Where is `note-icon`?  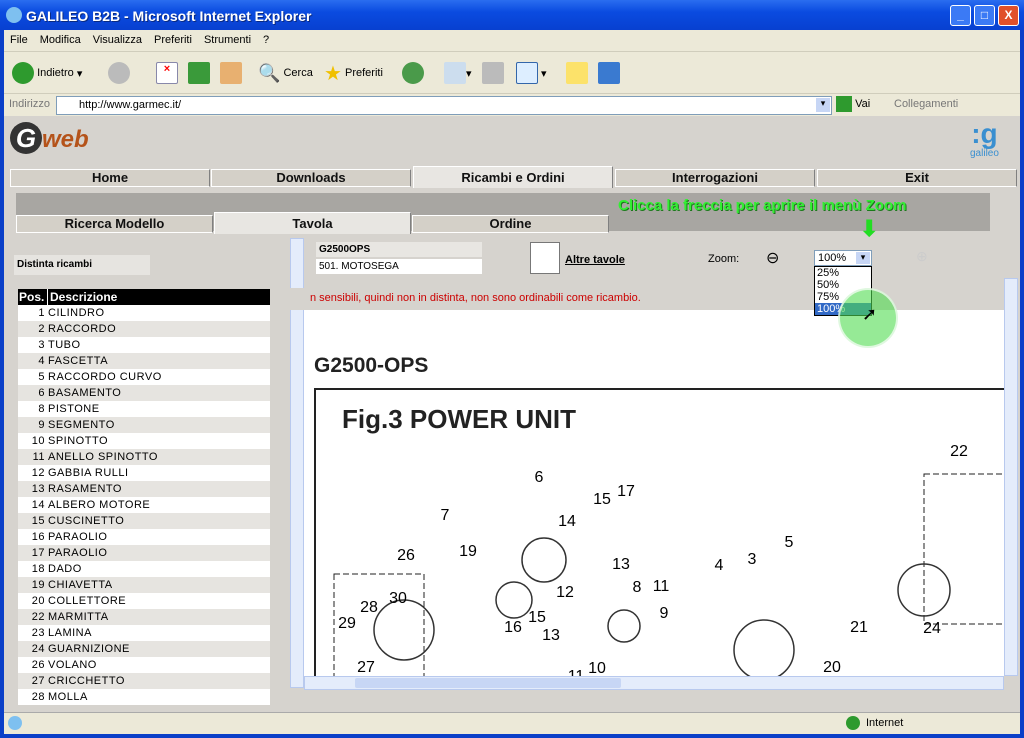
note-icon is located at coordinates (577, 73).